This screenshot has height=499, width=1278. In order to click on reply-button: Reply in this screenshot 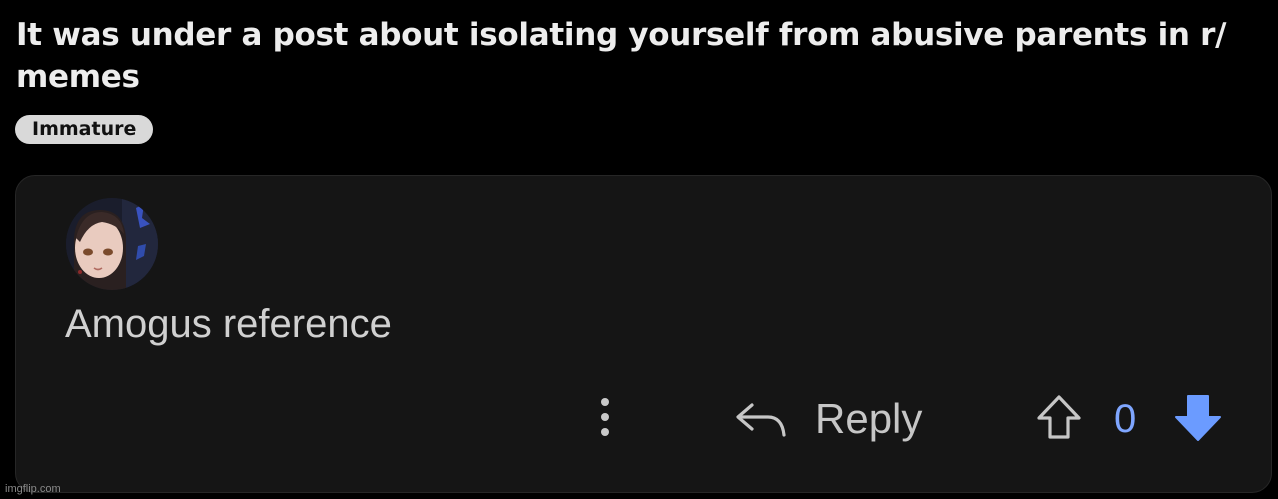, I will do `click(828, 419)`.